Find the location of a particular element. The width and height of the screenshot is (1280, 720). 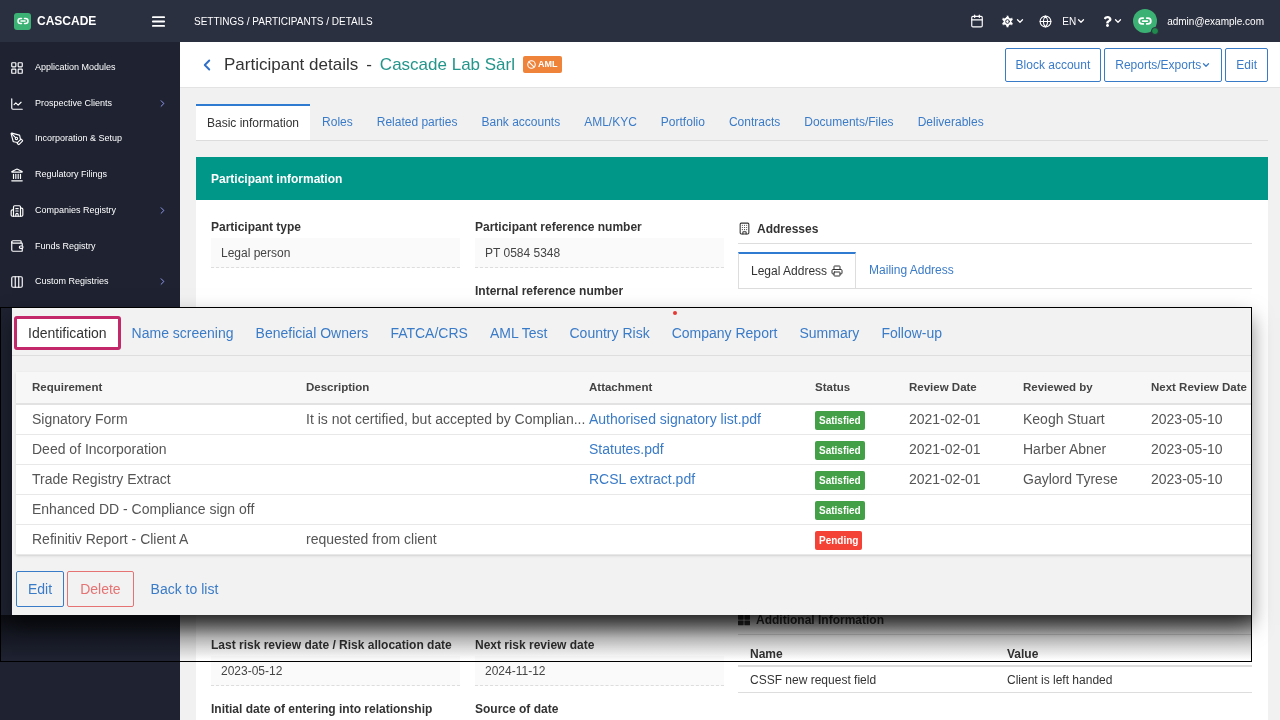

table-cell: Signatory Form is located at coordinates (80, 419).